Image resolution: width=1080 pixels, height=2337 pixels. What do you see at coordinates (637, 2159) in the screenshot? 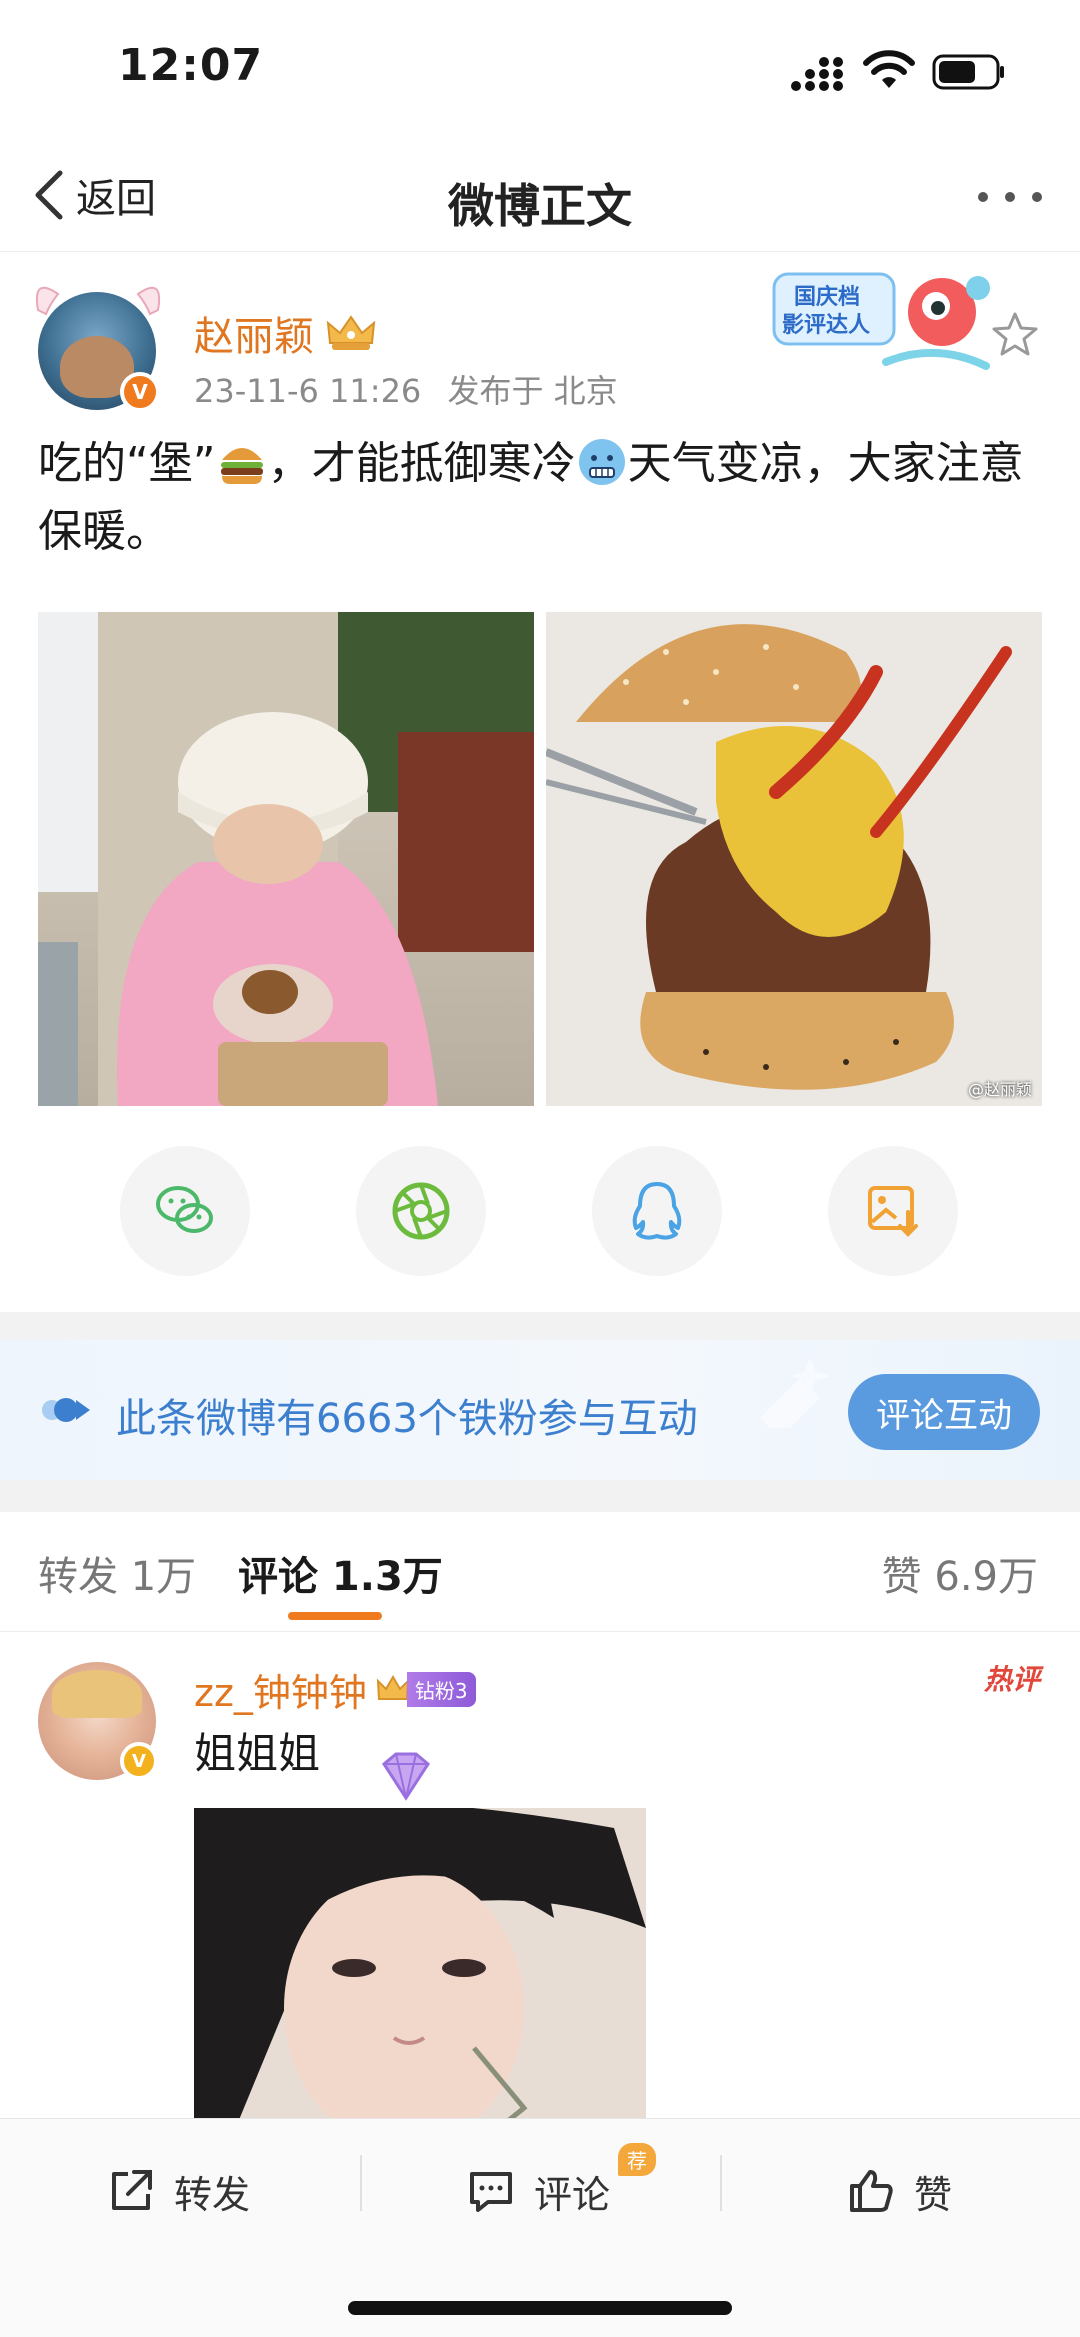
I see `recommended-tag: 荐` at bounding box center [637, 2159].